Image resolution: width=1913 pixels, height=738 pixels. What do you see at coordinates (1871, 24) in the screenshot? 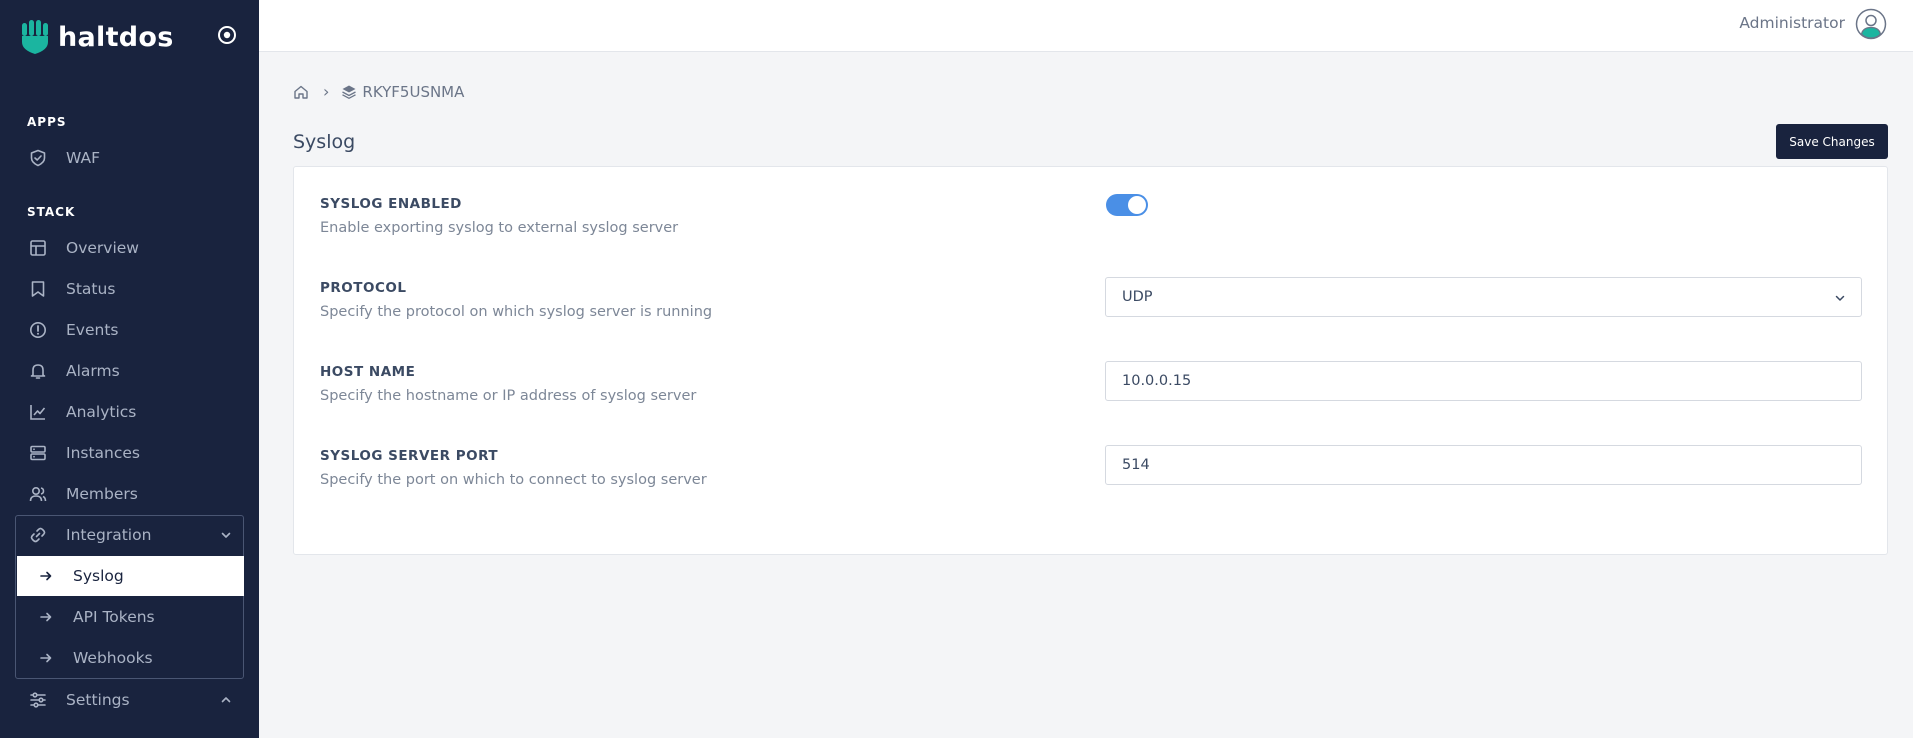
I see `avatar-icon` at bounding box center [1871, 24].